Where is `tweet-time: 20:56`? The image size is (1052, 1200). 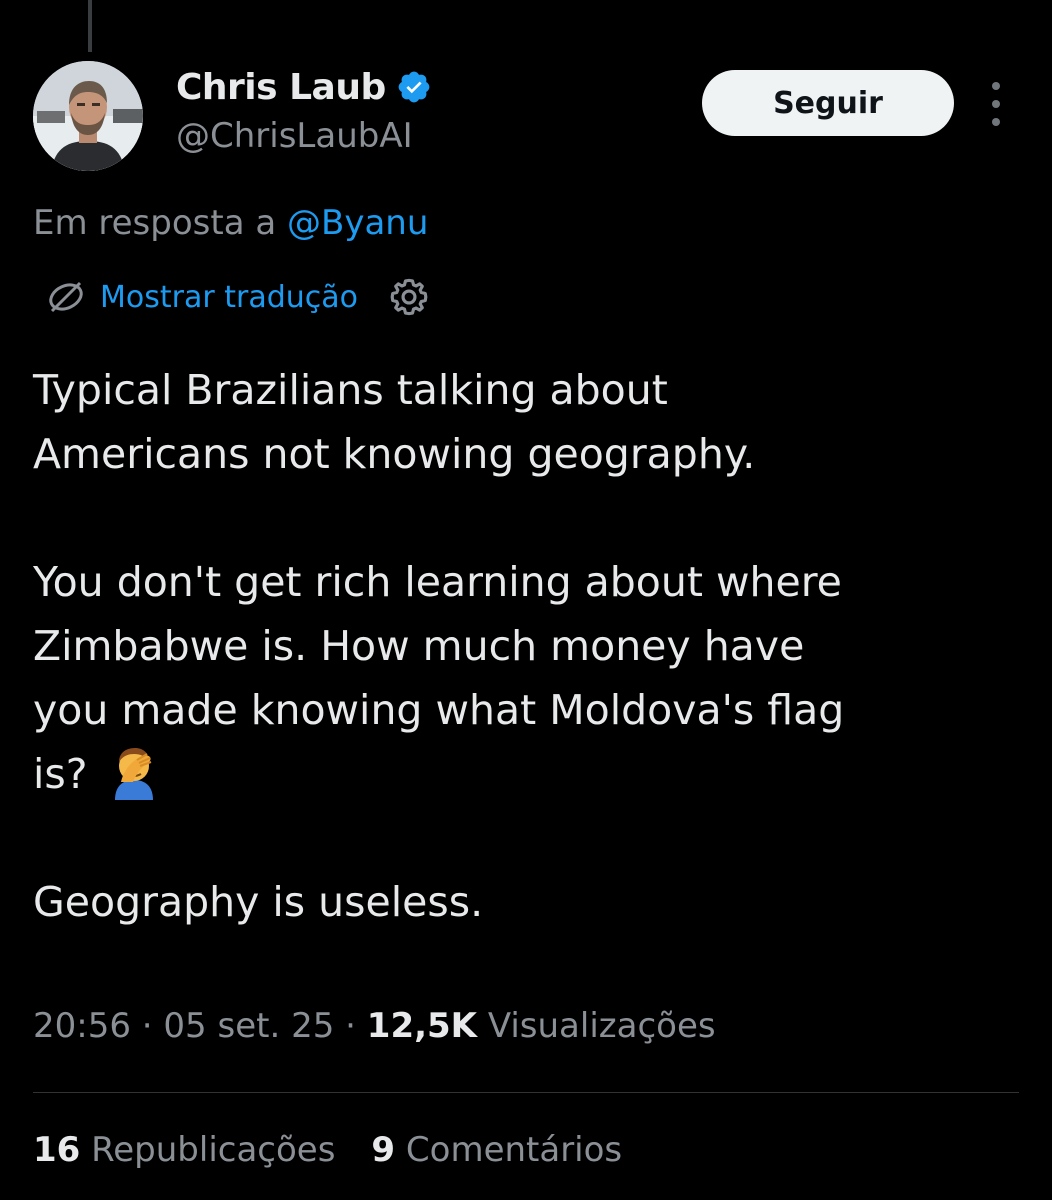
tweet-time: 20:56 is located at coordinates (82, 1026).